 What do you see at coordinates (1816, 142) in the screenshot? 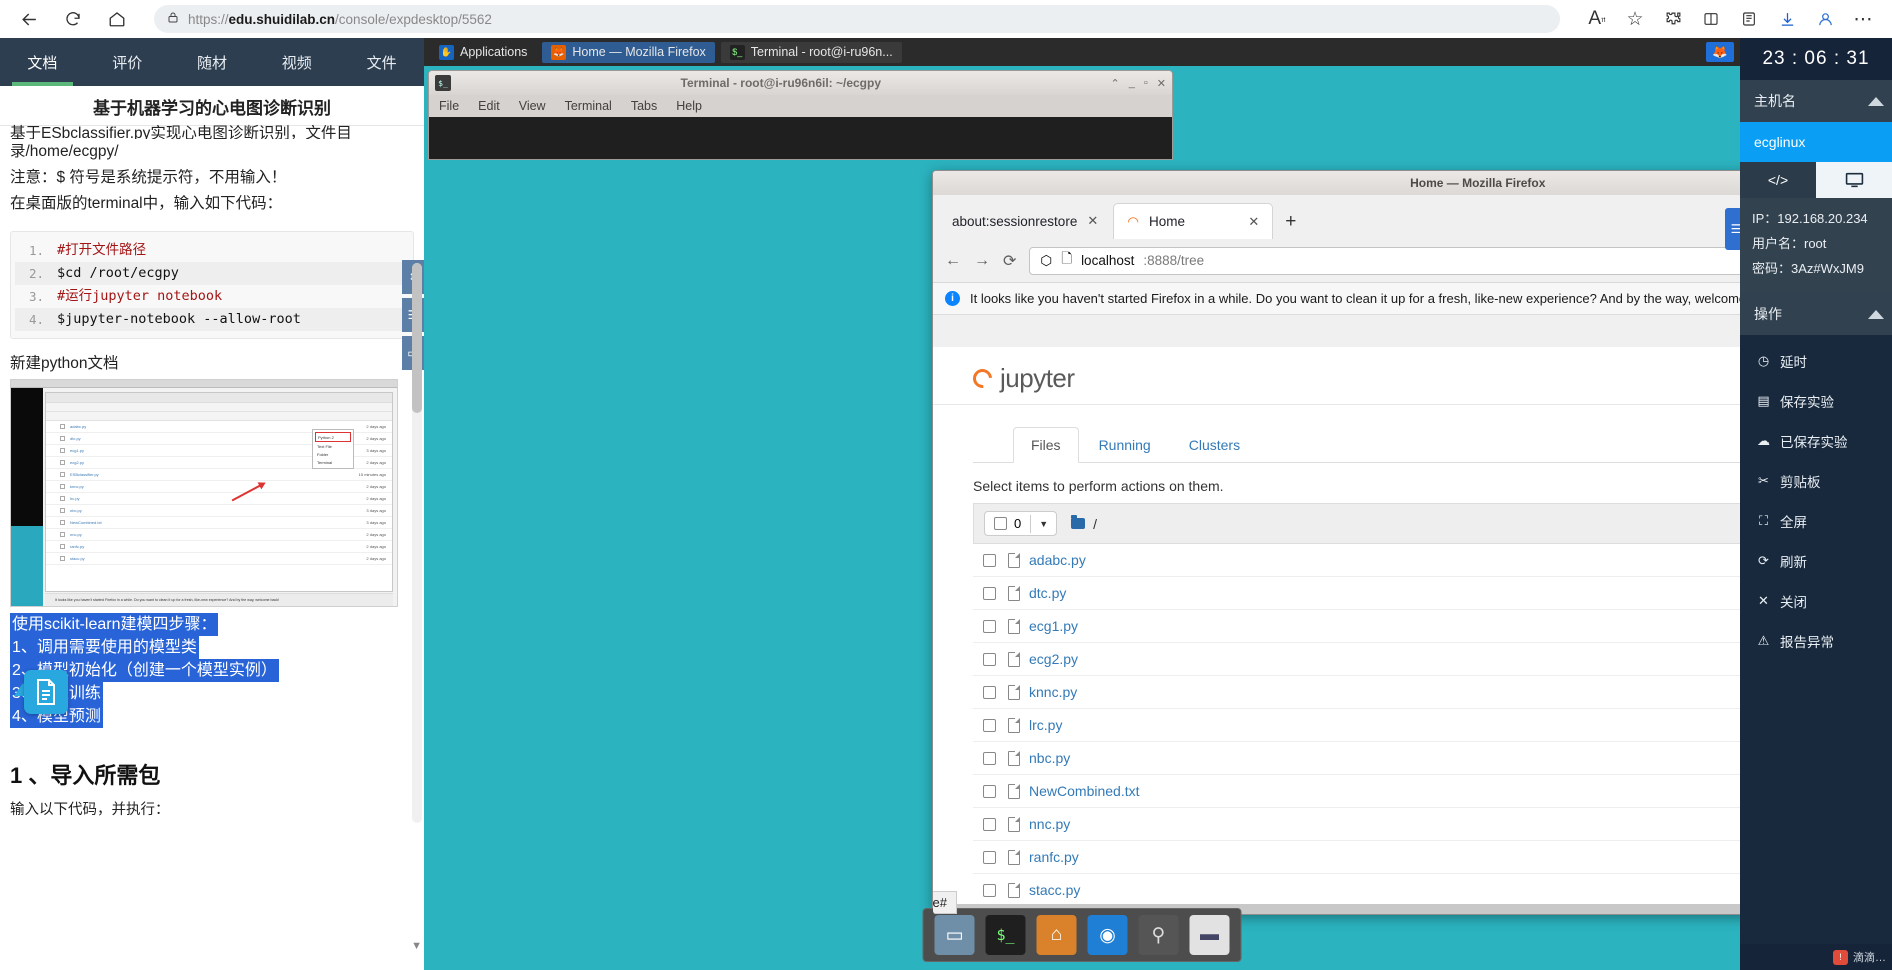
I see `hostname-value: ecglinux` at bounding box center [1816, 142].